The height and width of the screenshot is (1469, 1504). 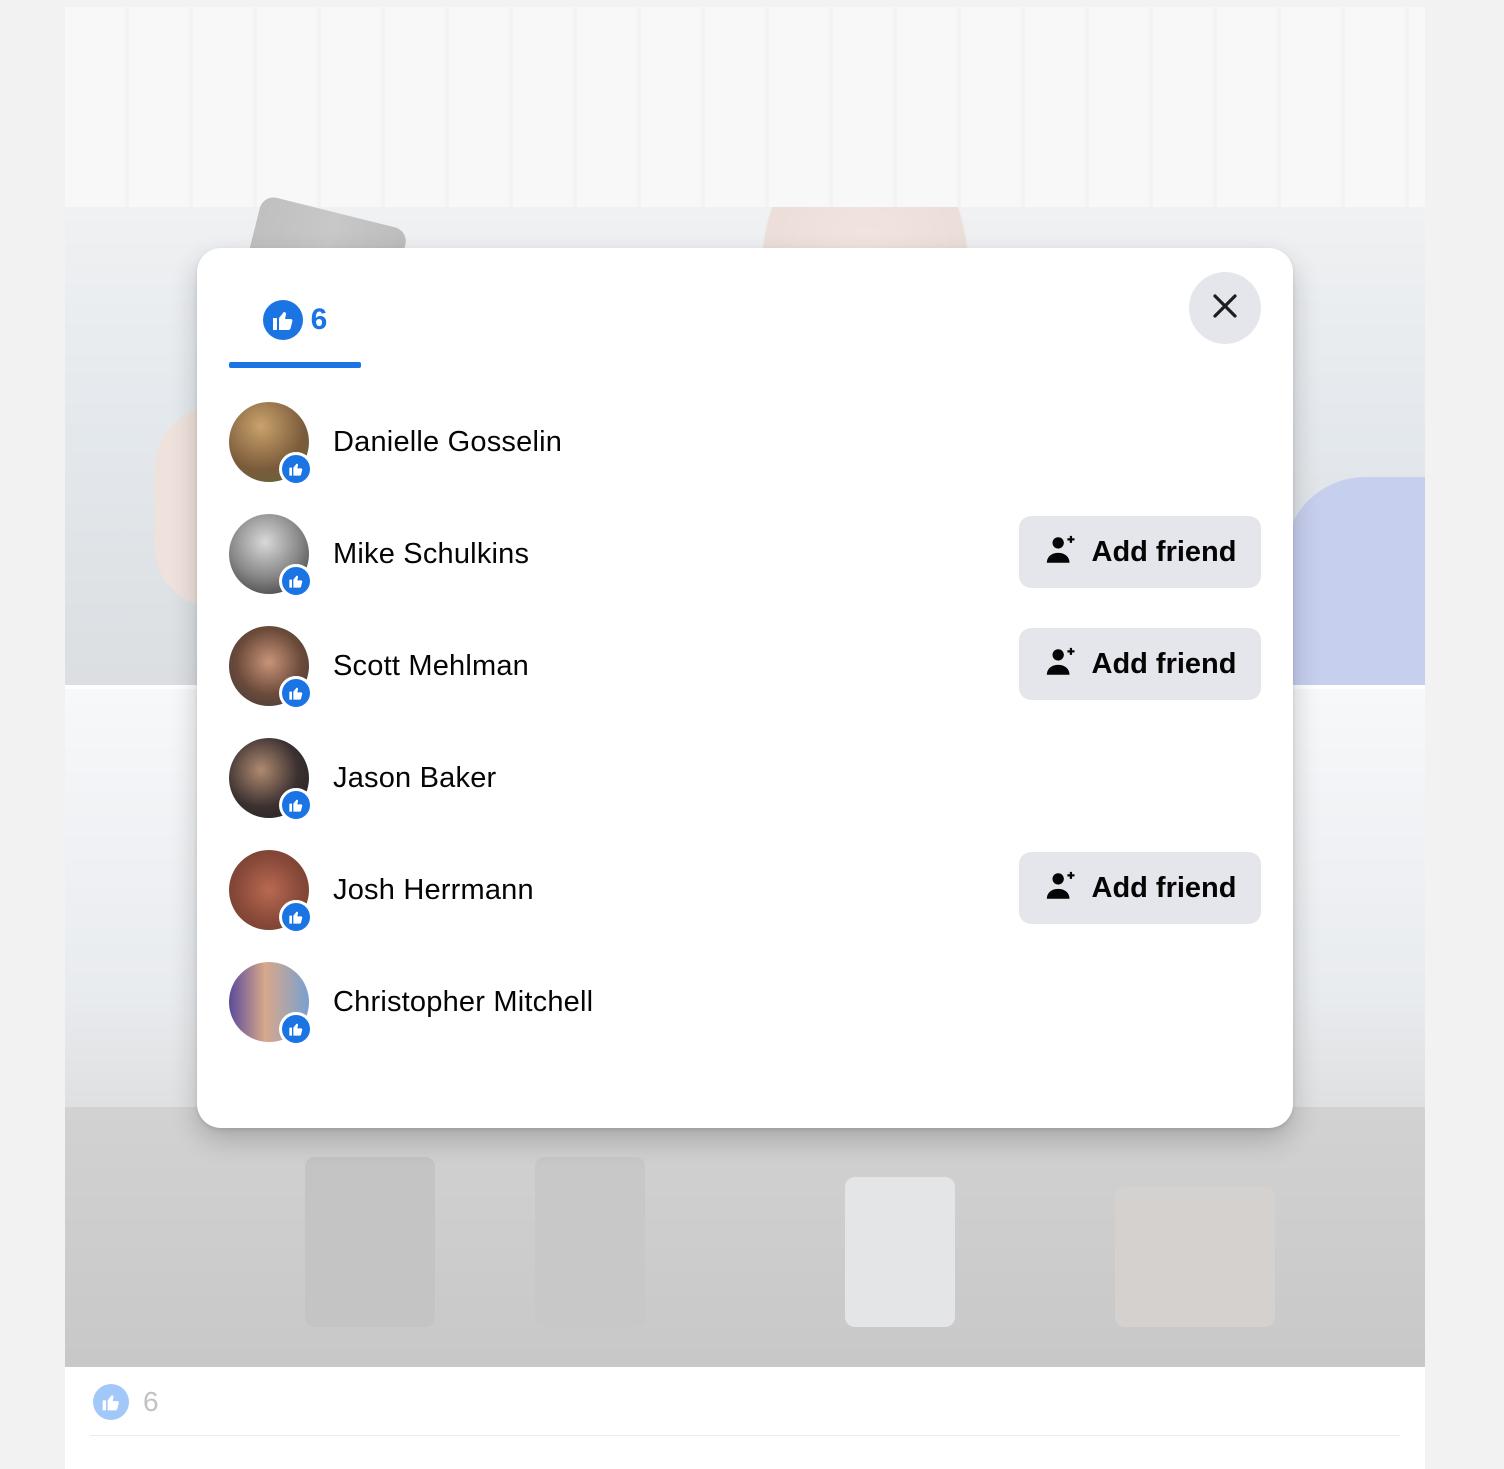 What do you see at coordinates (745, 1002) in the screenshot?
I see `list-item: Christopher Mitchell` at bounding box center [745, 1002].